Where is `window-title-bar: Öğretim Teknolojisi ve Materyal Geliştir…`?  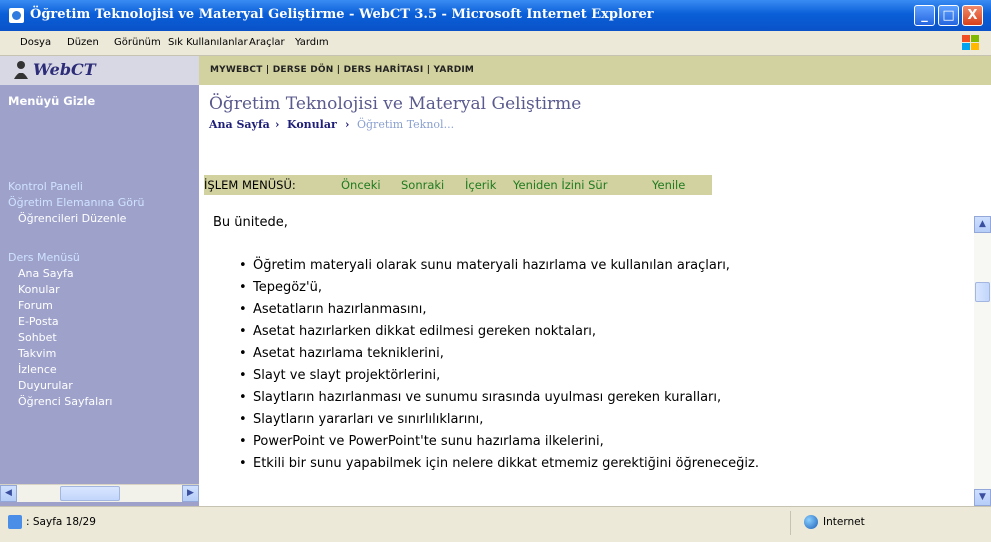
window-title-bar: Öğretim Teknolojisi ve Materyal Geliştir… is located at coordinates (495, 15).